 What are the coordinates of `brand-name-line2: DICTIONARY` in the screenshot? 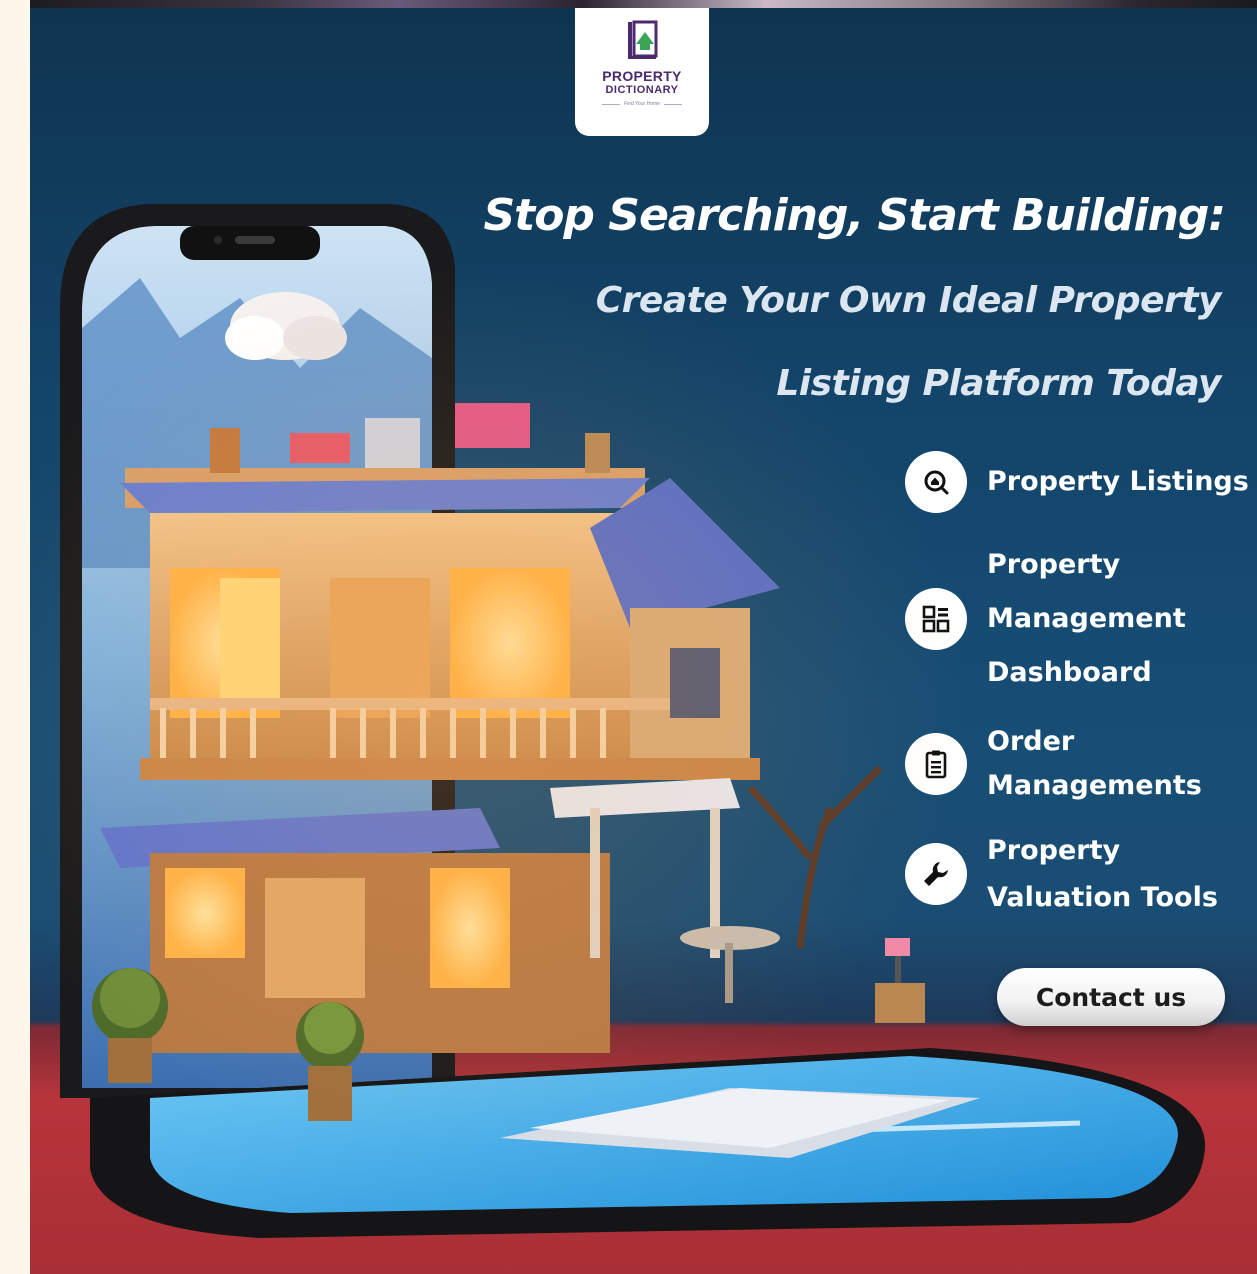 It's located at (642, 90).